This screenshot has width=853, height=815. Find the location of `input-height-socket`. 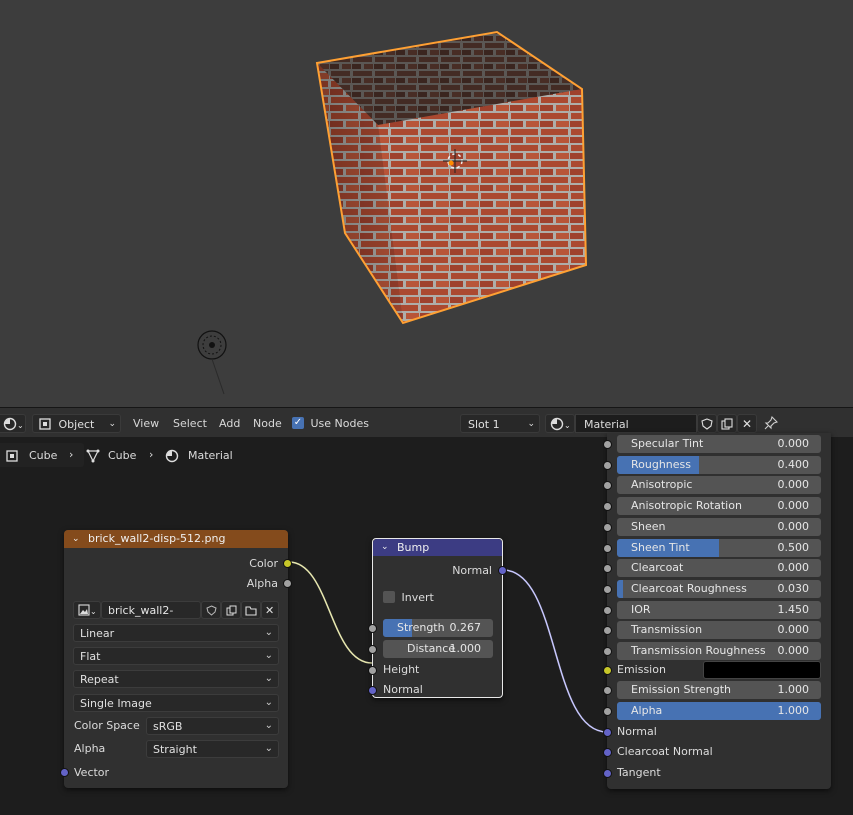

input-height-socket is located at coordinates (372, 670).